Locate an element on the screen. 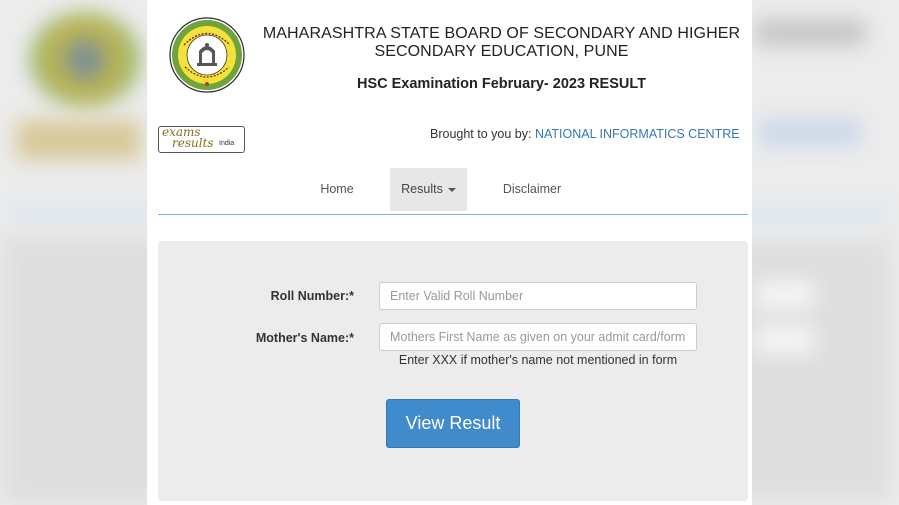 The width and height of the screenshot is (899, 505). logo-text-results: results is located at coordinates (193, 143).